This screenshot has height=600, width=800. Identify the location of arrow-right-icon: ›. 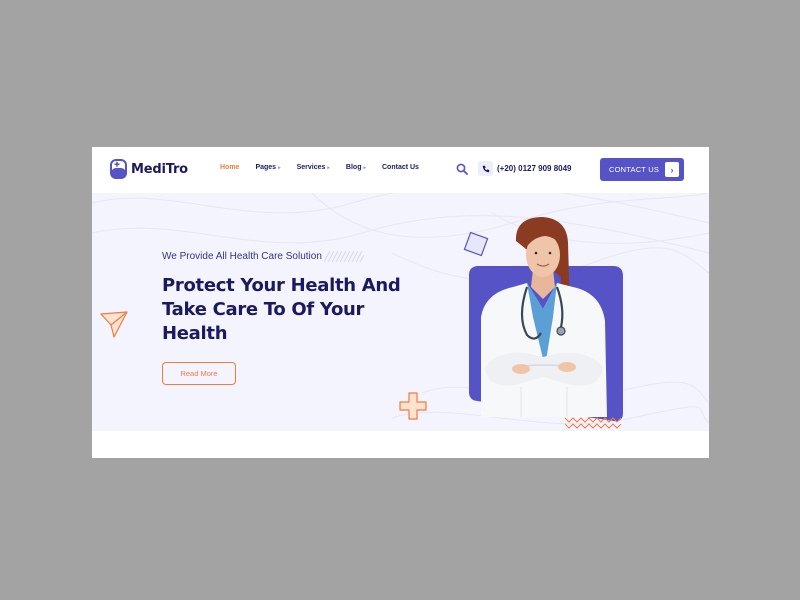
(672, 169).